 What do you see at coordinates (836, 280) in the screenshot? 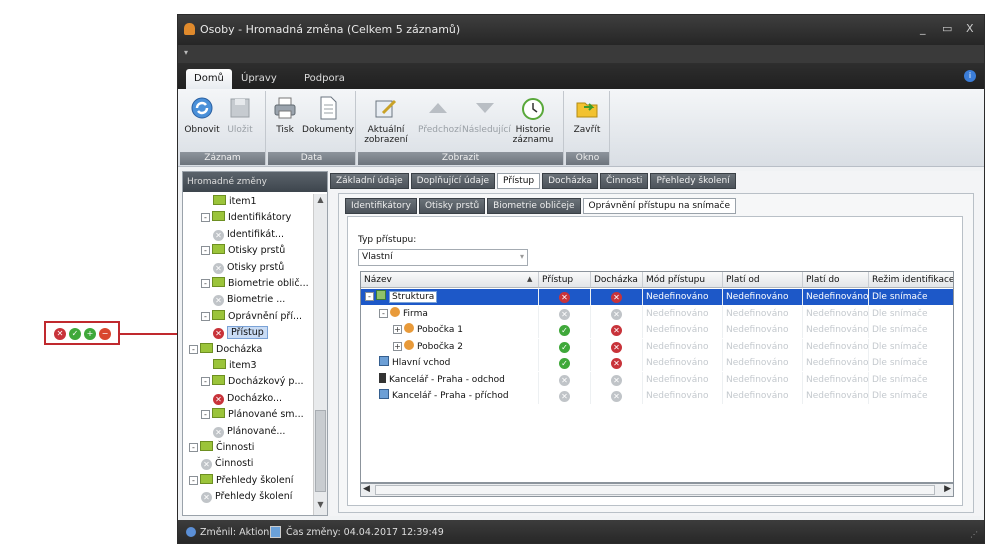
I see `column-header: Platí do` at bounding box center [836, 280].